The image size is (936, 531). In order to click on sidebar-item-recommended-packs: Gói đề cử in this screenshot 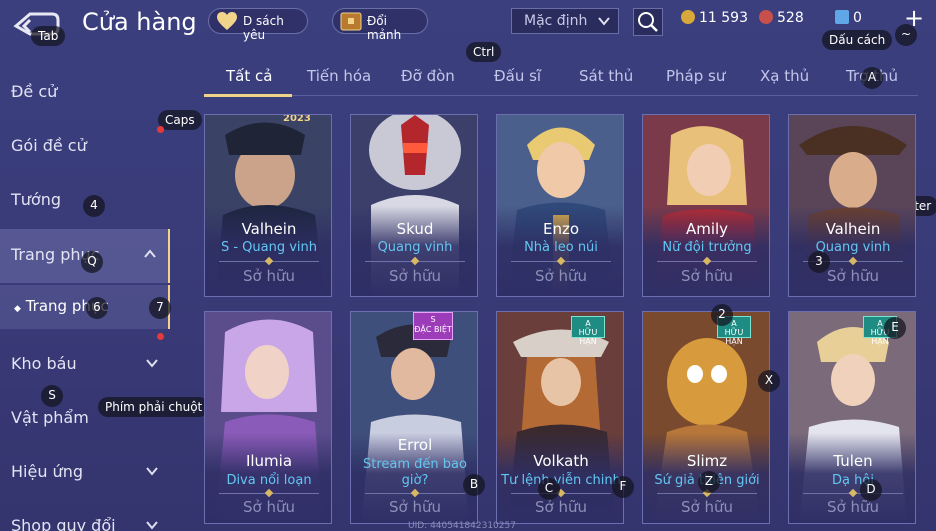, I will do `click(85, 147)`.